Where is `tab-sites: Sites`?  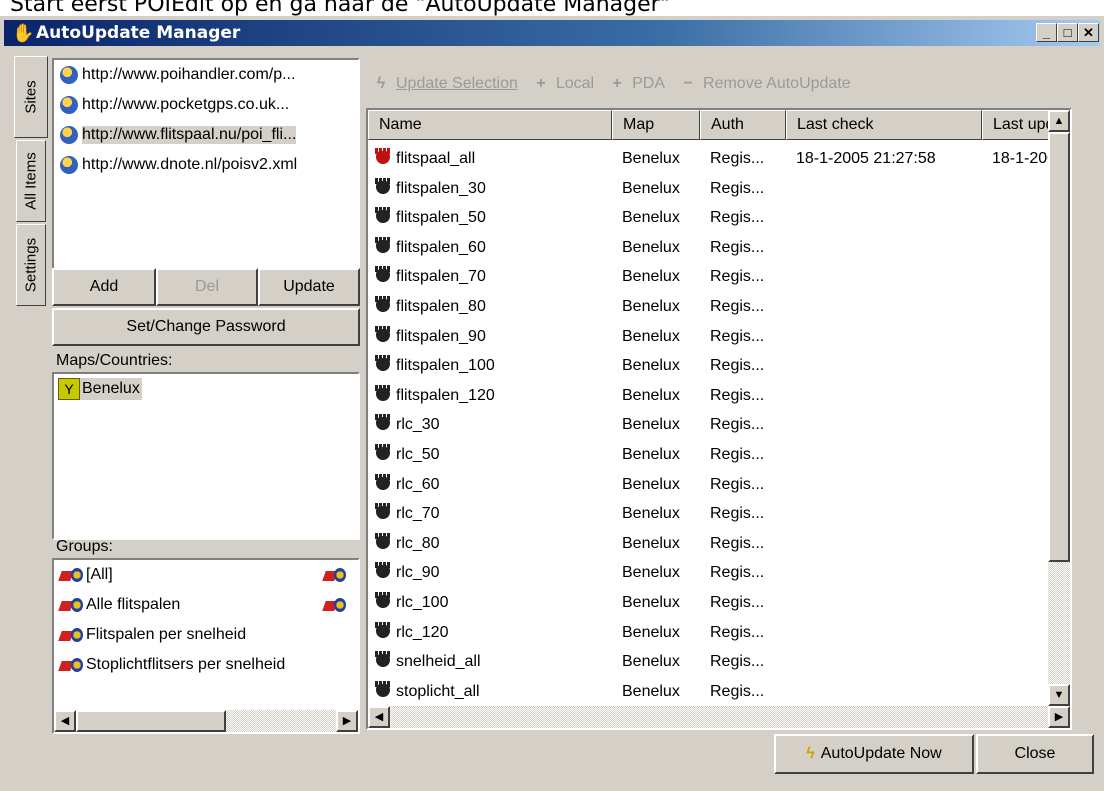 tab-sites: Sites is located at coordinates (31, 97).